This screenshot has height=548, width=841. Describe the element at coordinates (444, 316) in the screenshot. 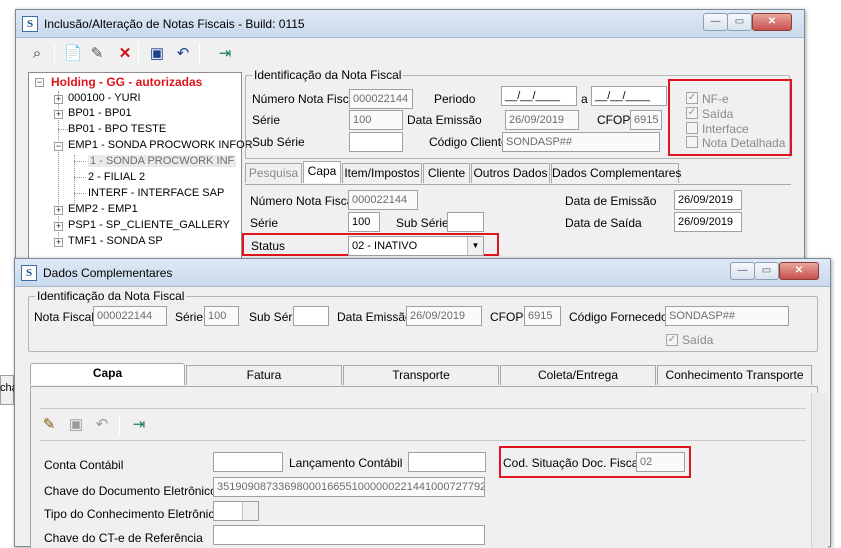

I see `dlg-data-emissao-field: 26/09/2019` at that location.